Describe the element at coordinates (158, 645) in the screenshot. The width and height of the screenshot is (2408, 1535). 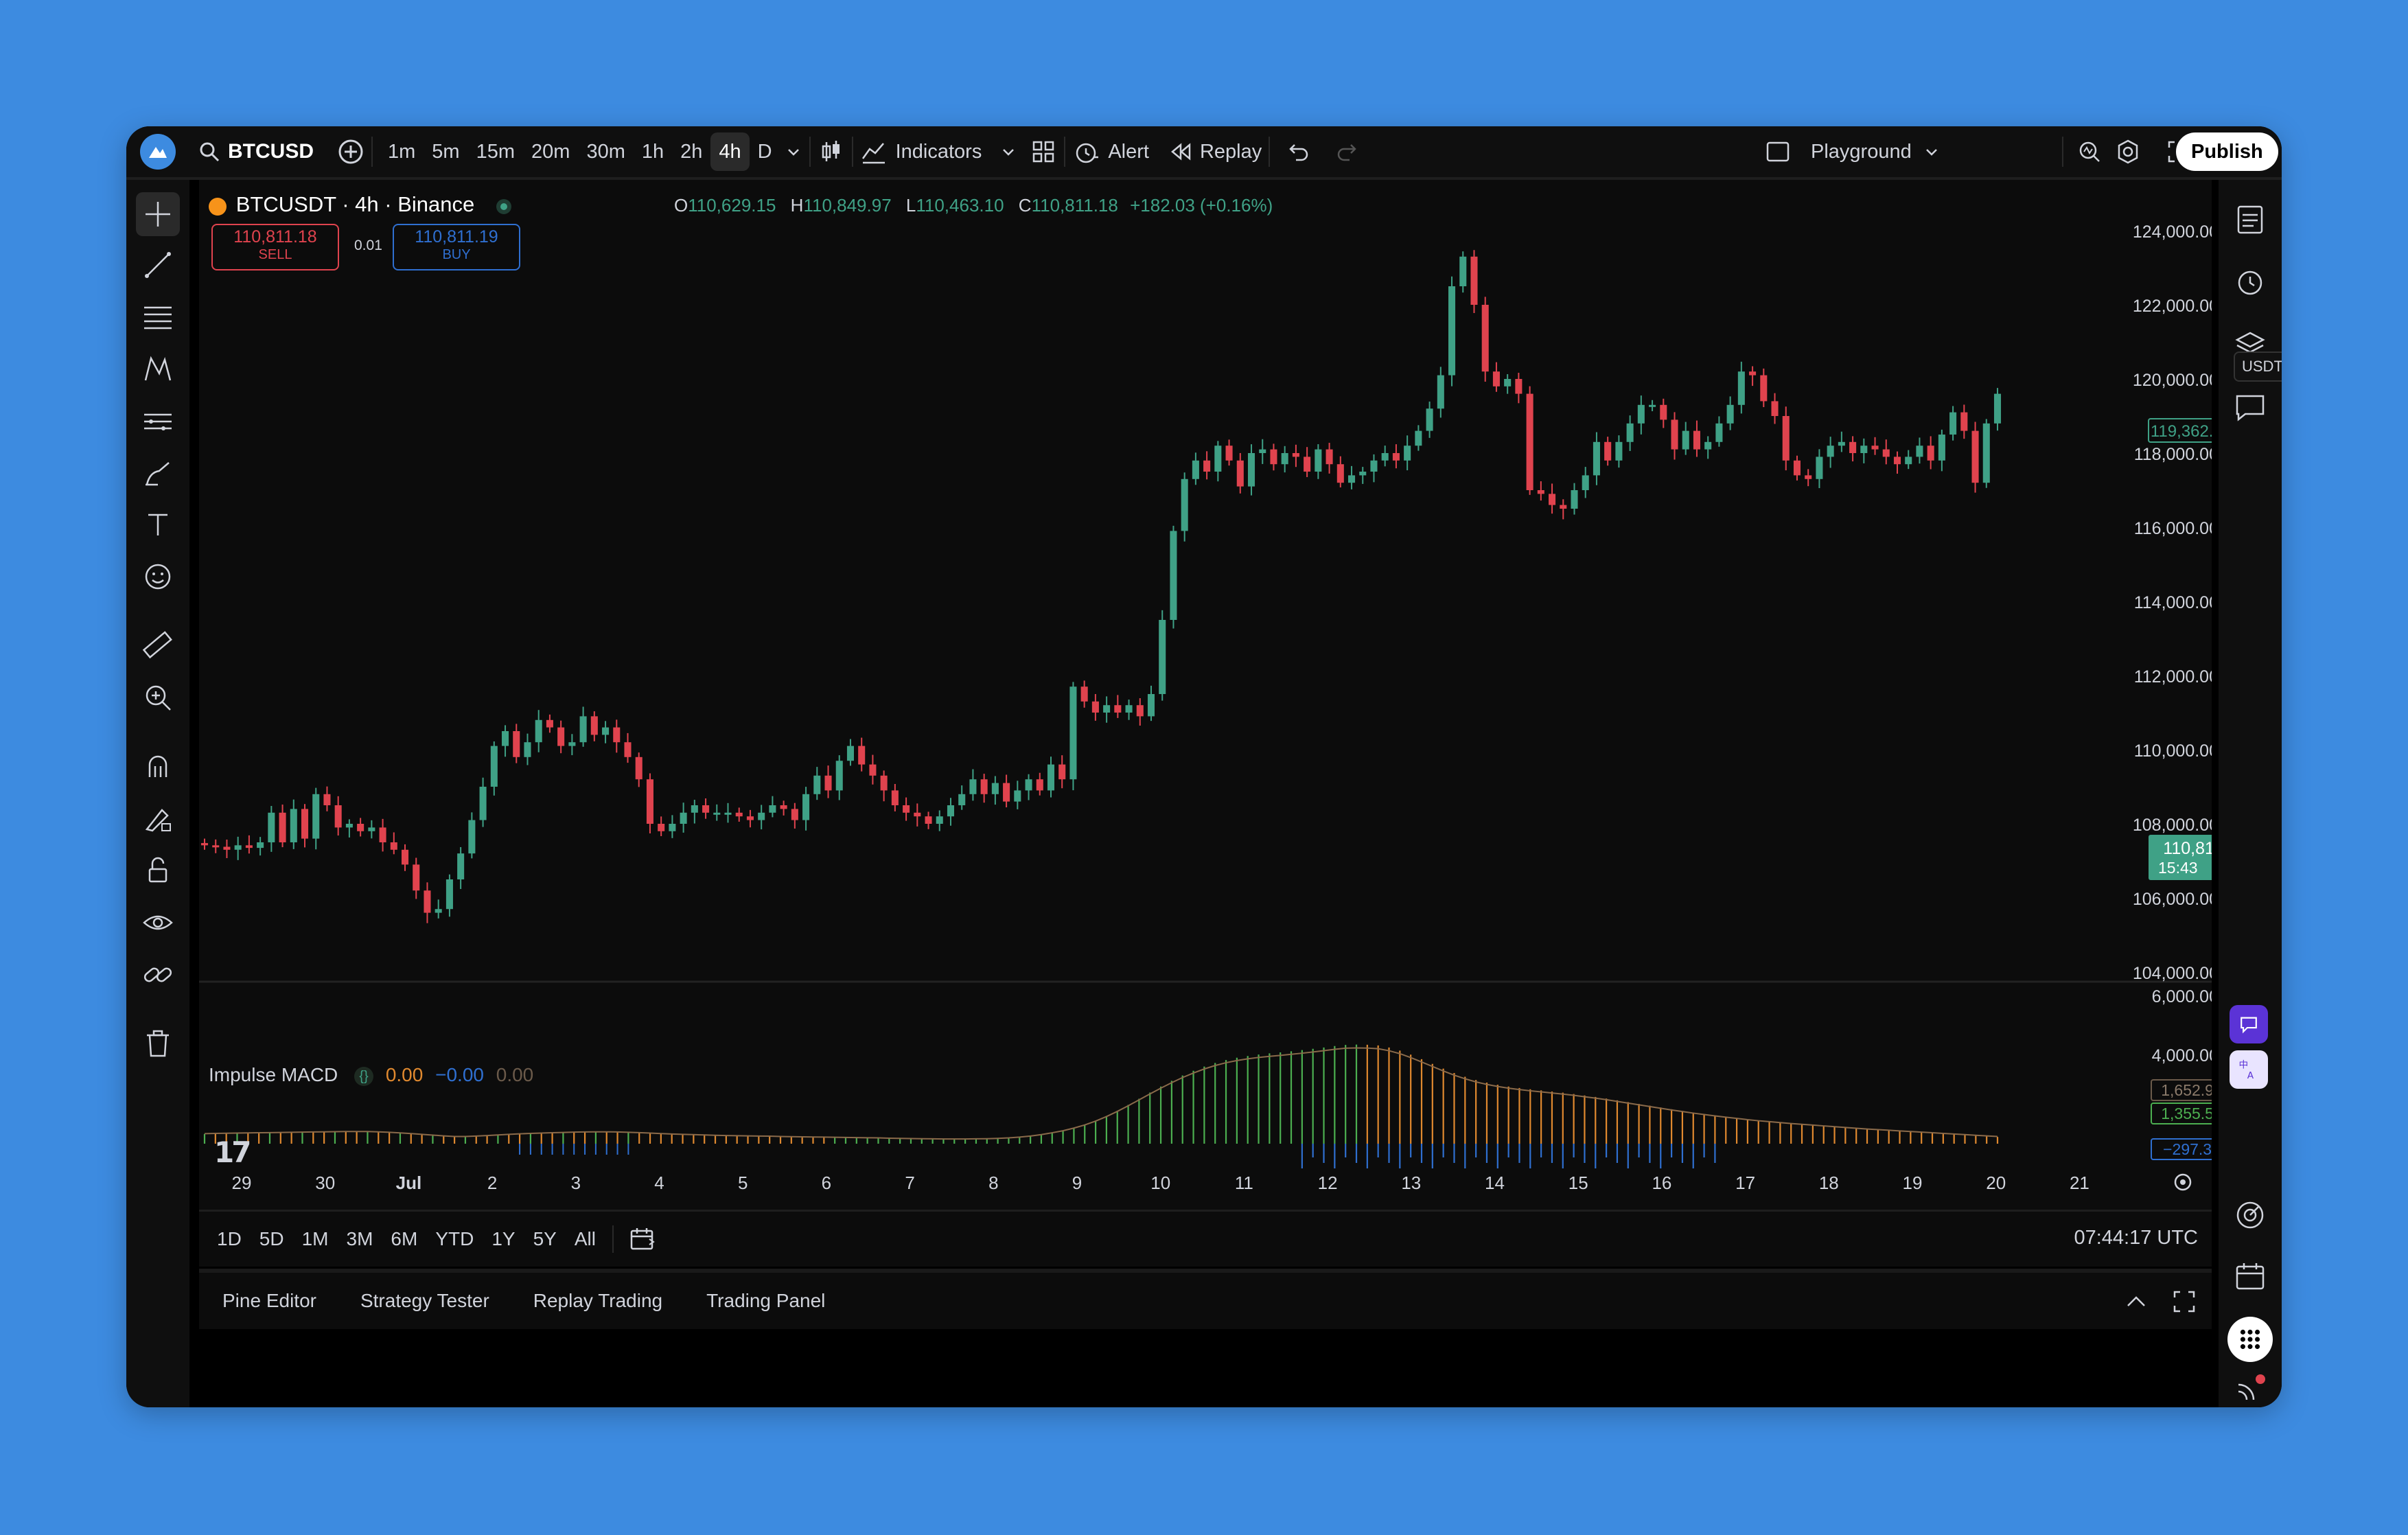
I see `ruler-icon` at that location.